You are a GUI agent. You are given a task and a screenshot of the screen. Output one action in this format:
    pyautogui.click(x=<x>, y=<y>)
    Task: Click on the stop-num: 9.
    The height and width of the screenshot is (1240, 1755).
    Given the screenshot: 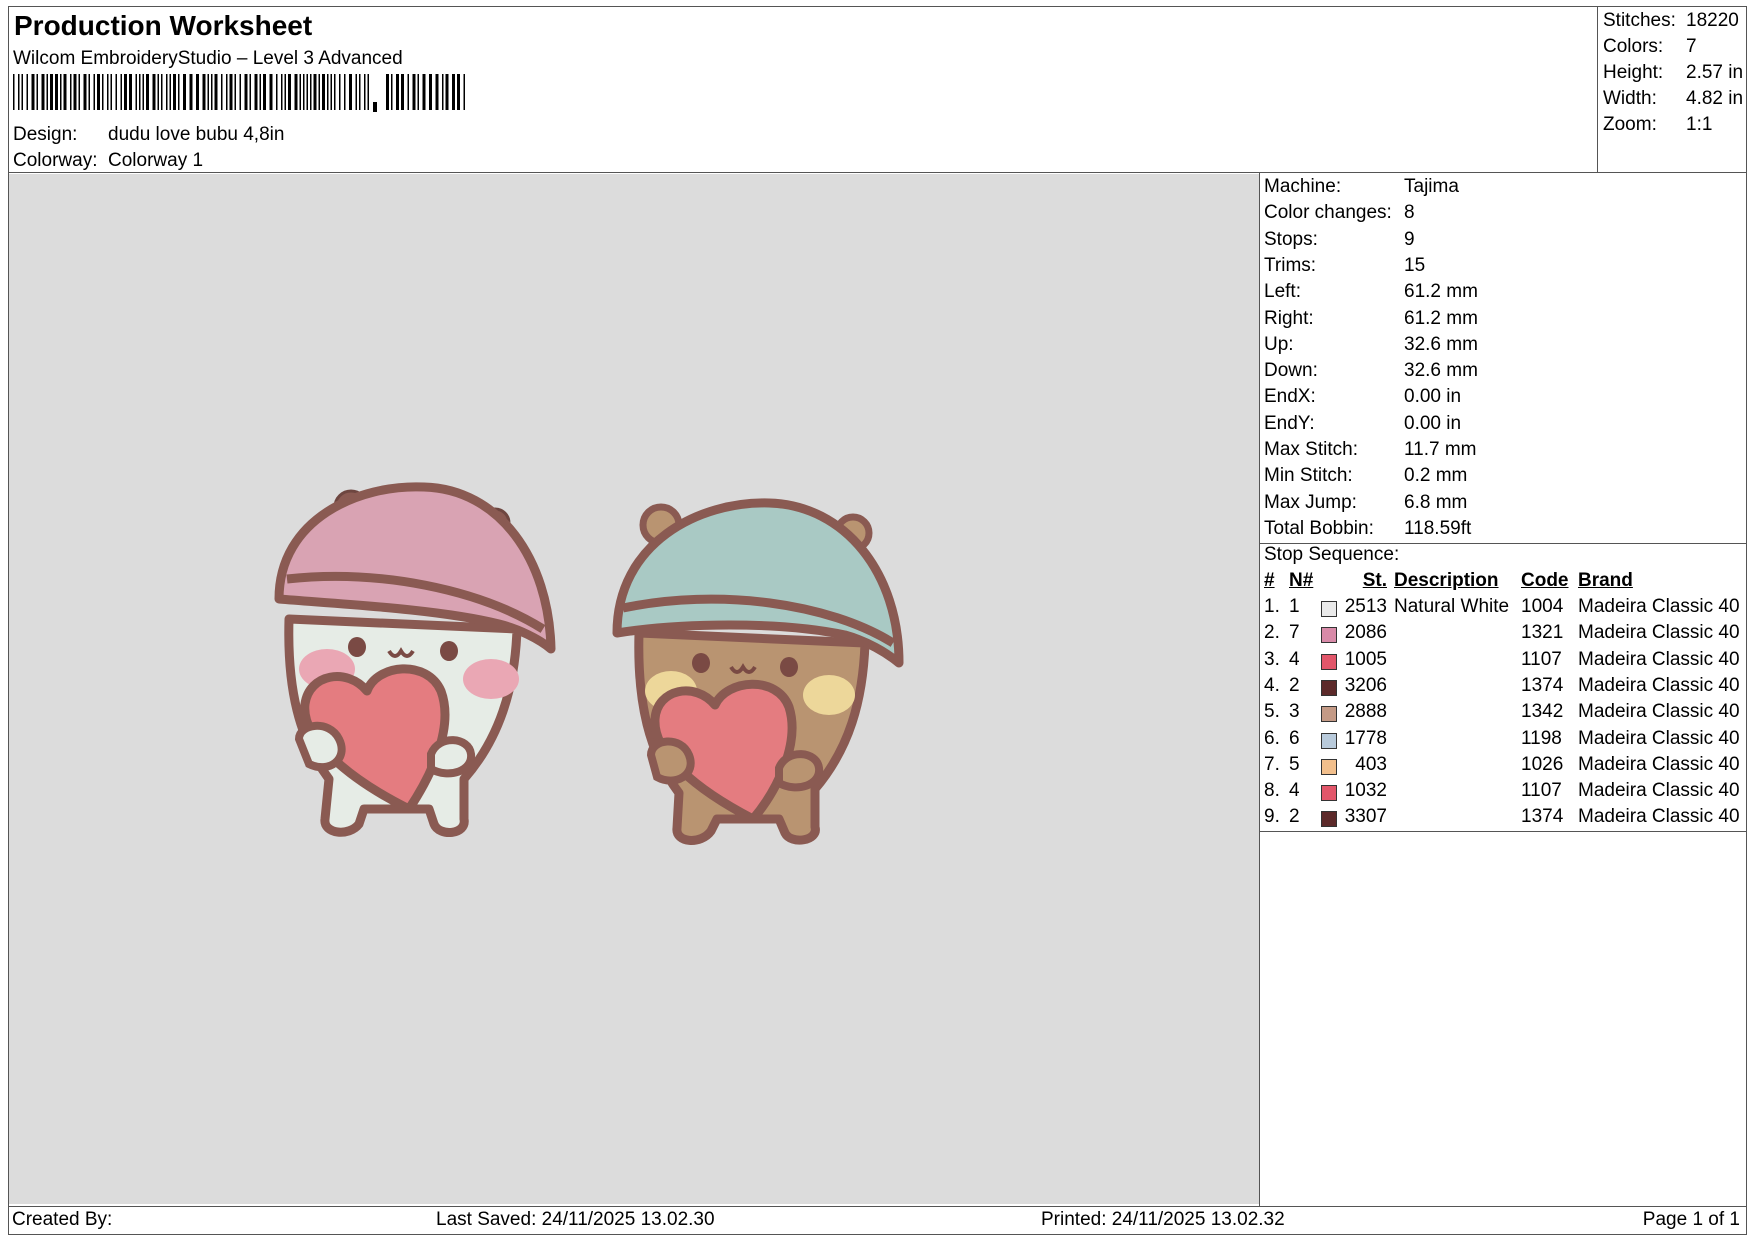 What is the action you would take?
    pyautogui.click(x=1272, y=817)
    